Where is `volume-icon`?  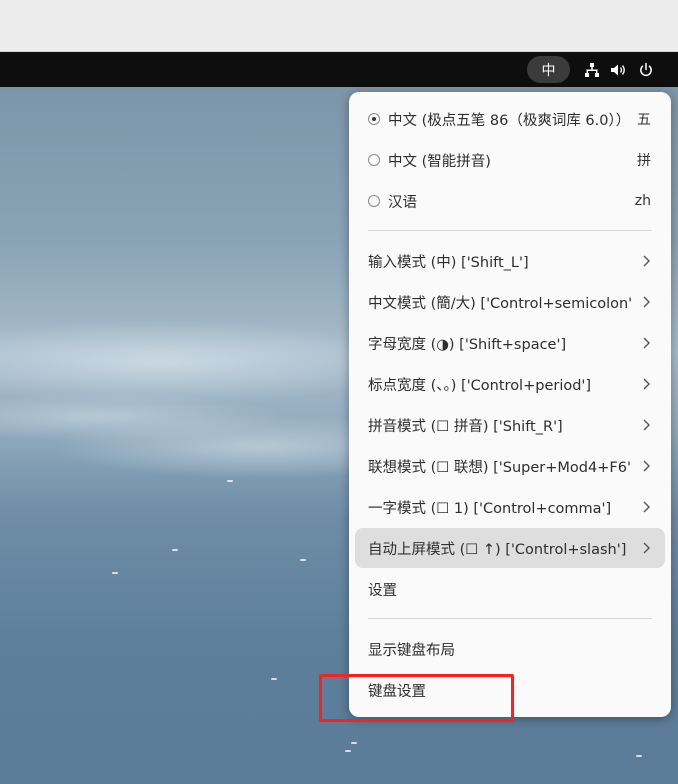
volume-icon is located at coordinates (618, 69).